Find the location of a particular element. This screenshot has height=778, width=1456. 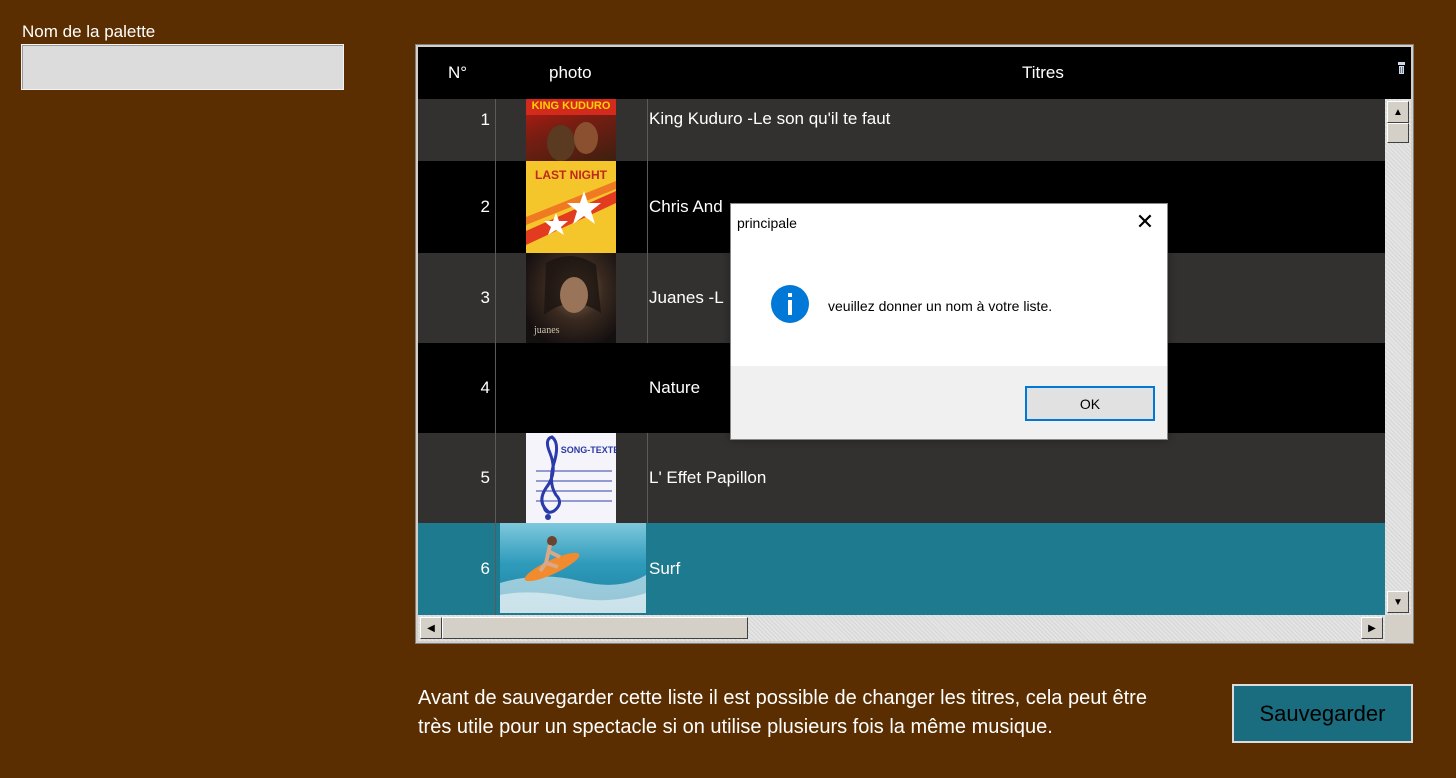

row-title: Nature is located at coordinates (674, 388).